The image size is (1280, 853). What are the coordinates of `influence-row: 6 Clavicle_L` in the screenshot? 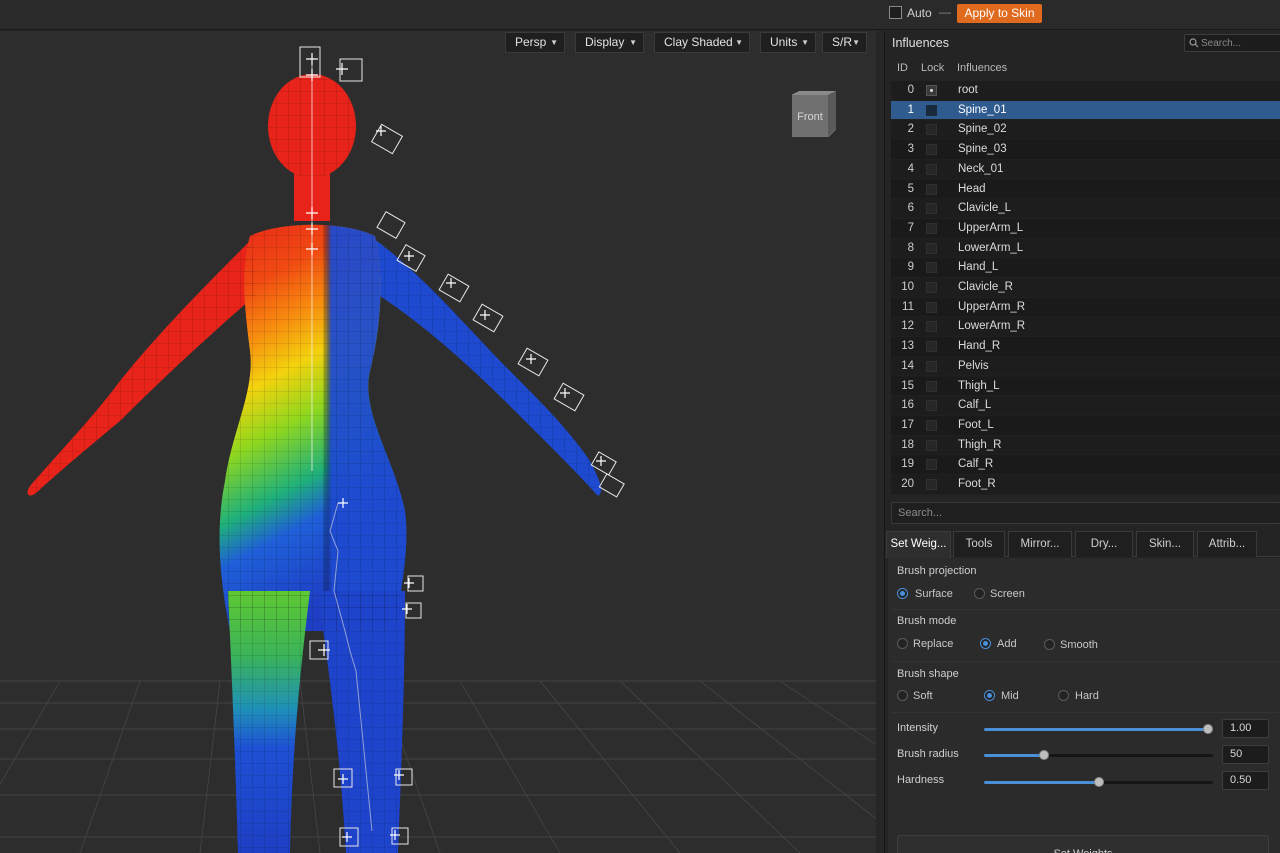 It's located at (1085, 209).